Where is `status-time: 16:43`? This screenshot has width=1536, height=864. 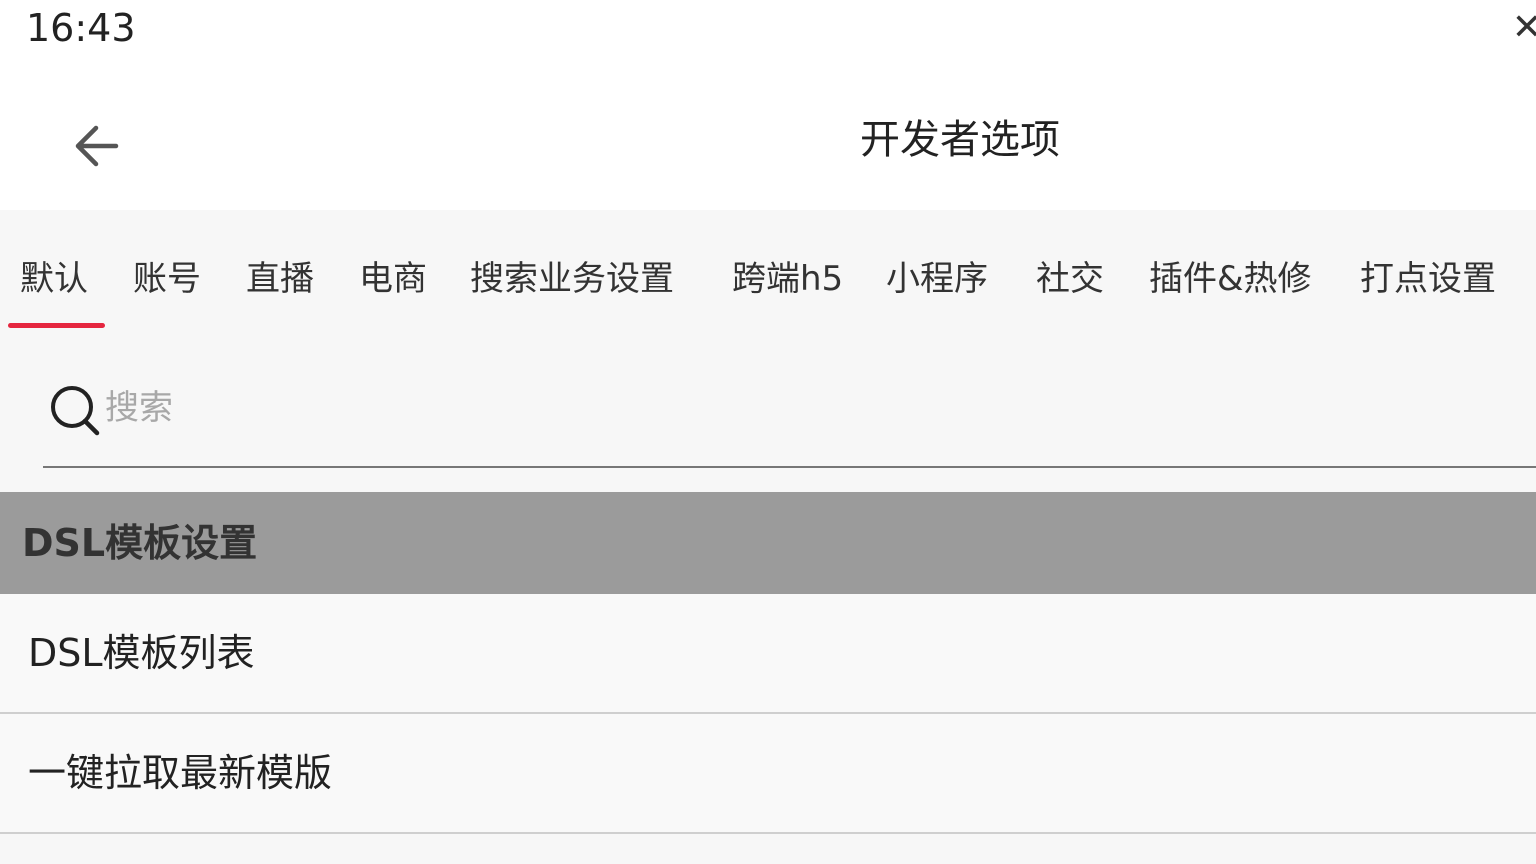 status-time: 16:43 is located at coordinates (81, 28).